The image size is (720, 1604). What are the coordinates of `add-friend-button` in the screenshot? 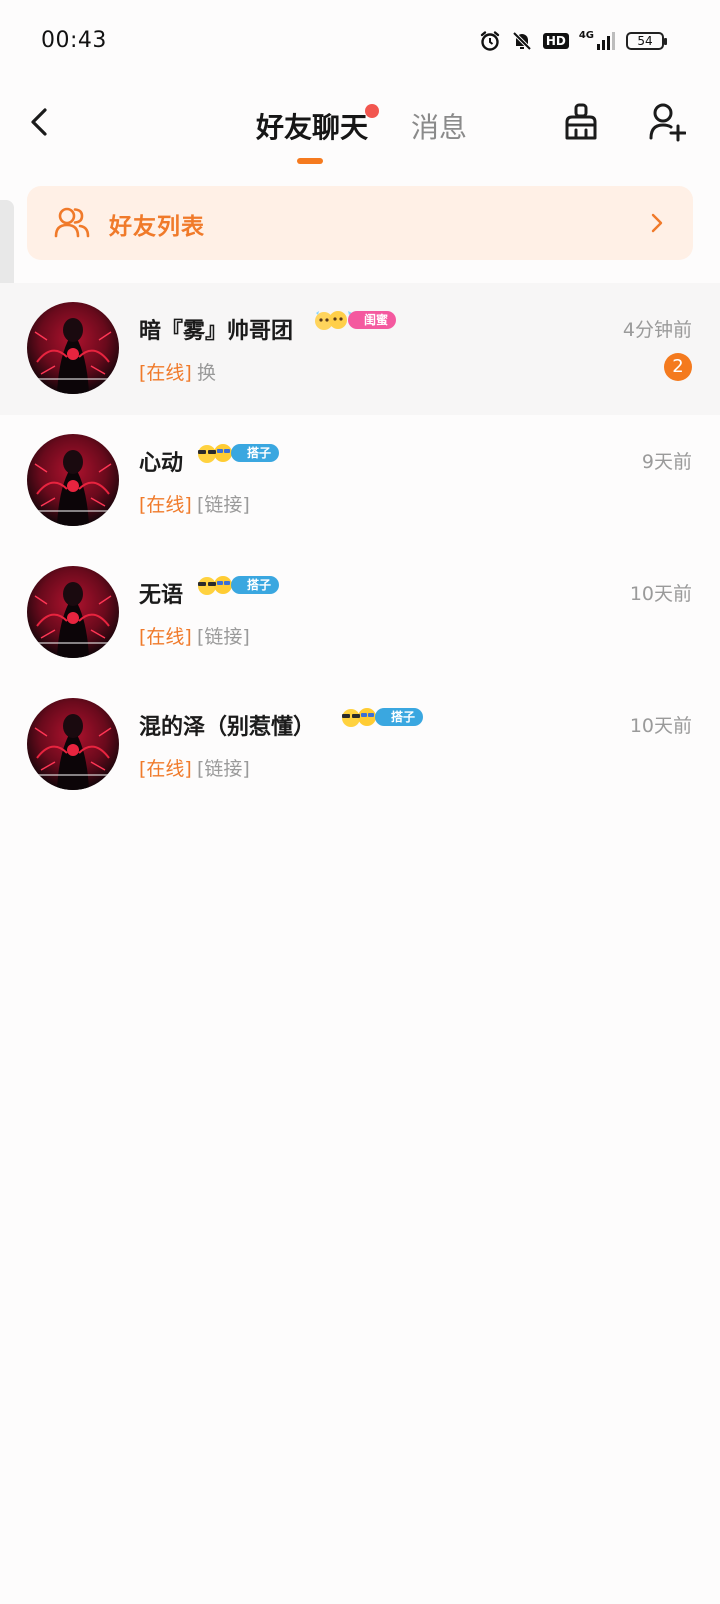 It's located at (667, 122).